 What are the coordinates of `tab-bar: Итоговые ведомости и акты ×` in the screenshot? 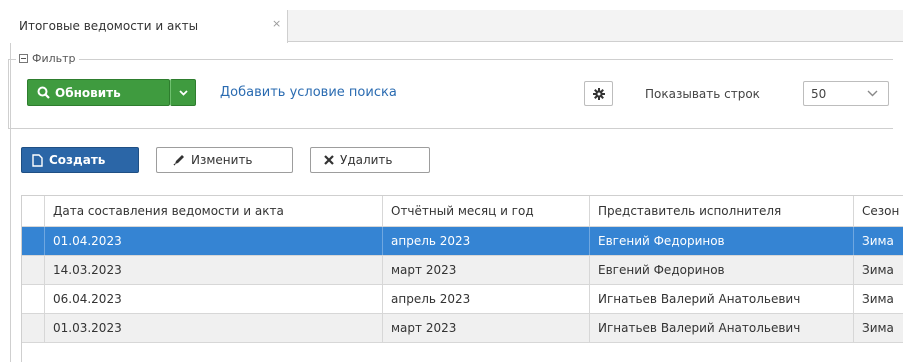 It's located at (456, 26).